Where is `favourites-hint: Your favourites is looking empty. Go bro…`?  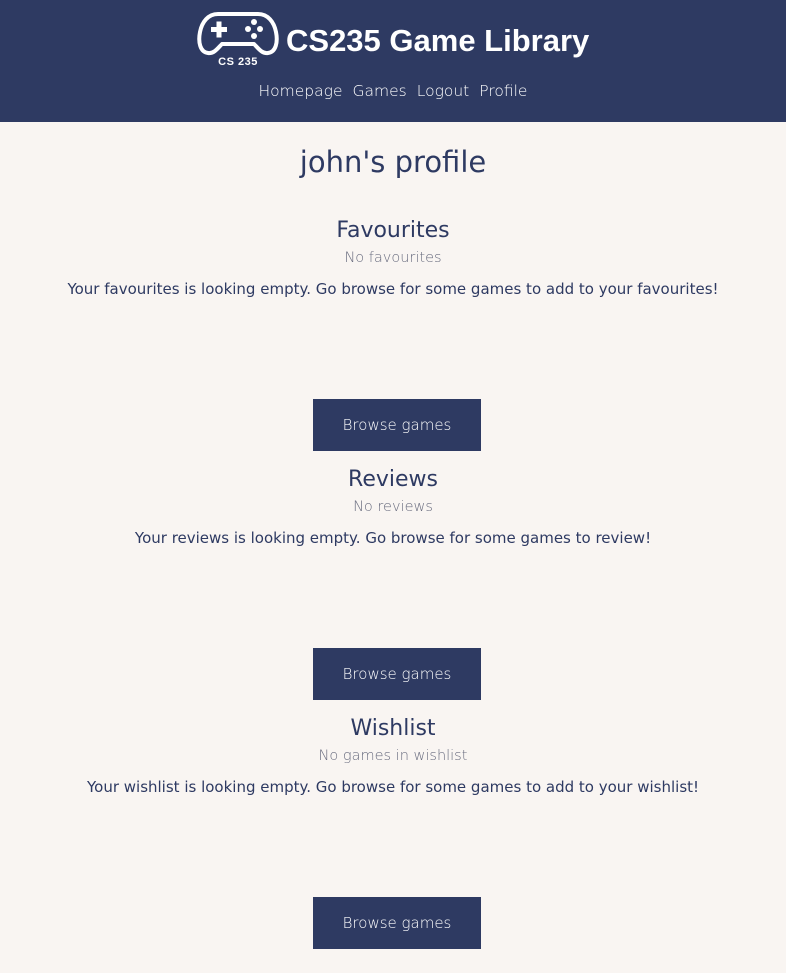
favourites-hint: Your favourites is looking empty. Go bro… is located at coordinates (393, 289).